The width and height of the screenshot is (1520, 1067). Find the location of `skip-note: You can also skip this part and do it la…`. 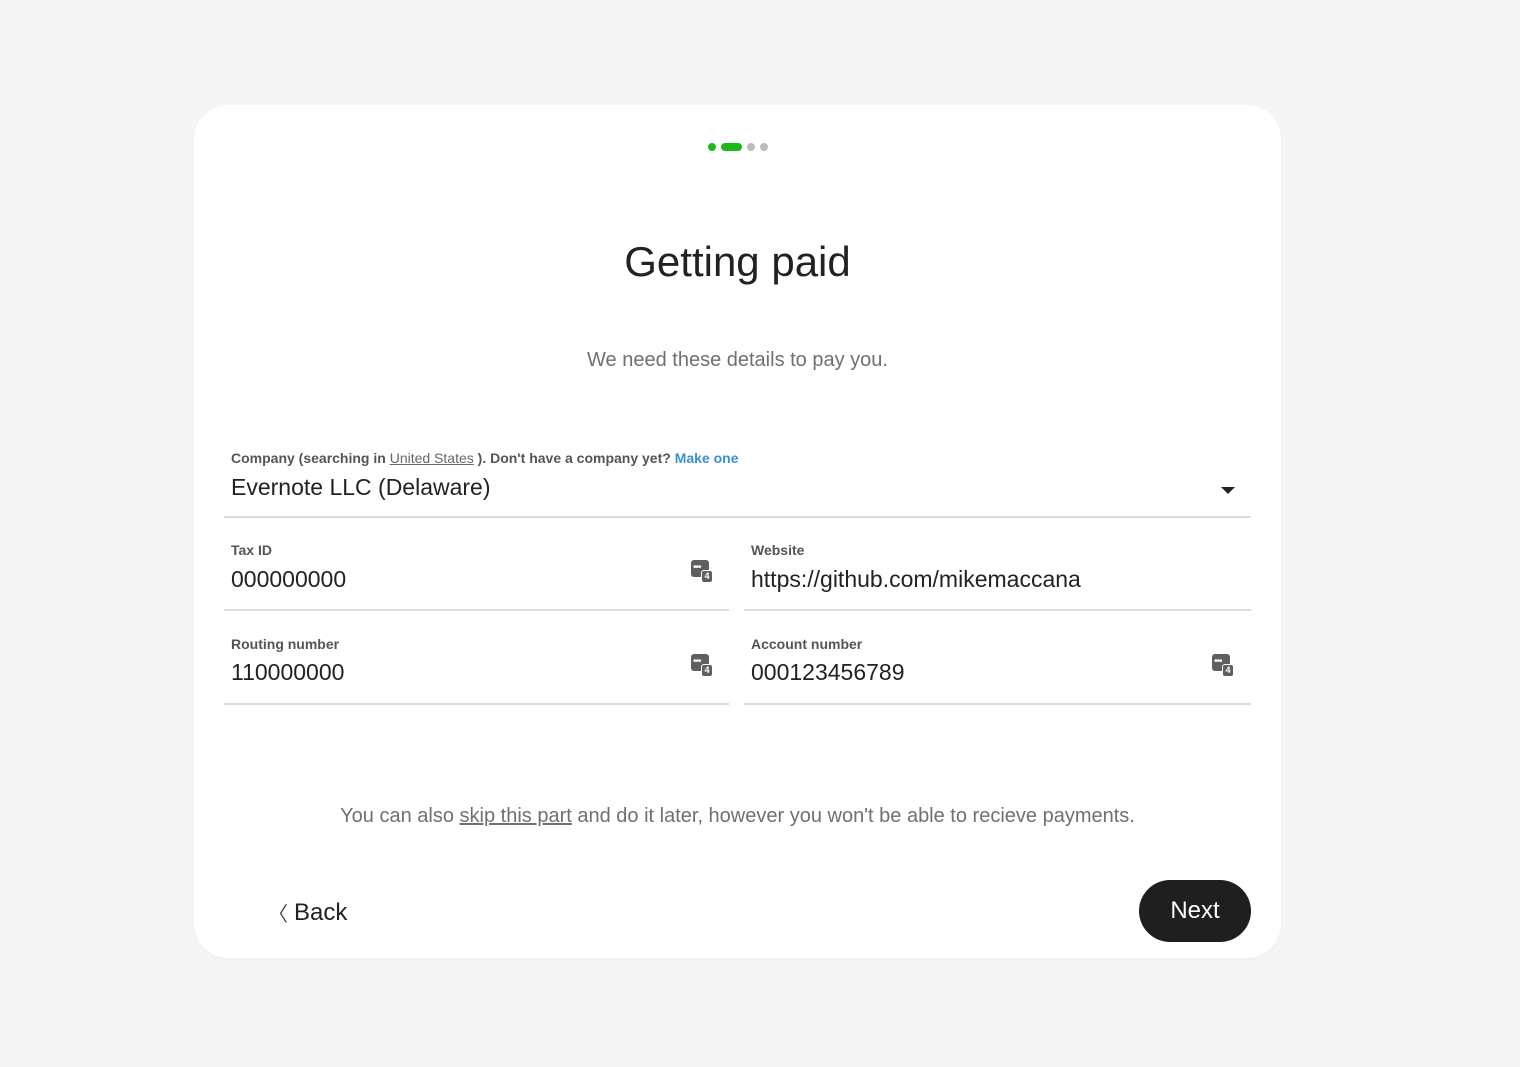

skip-note: You can also skip this part and do it la… is located at coordinates (737, 816).